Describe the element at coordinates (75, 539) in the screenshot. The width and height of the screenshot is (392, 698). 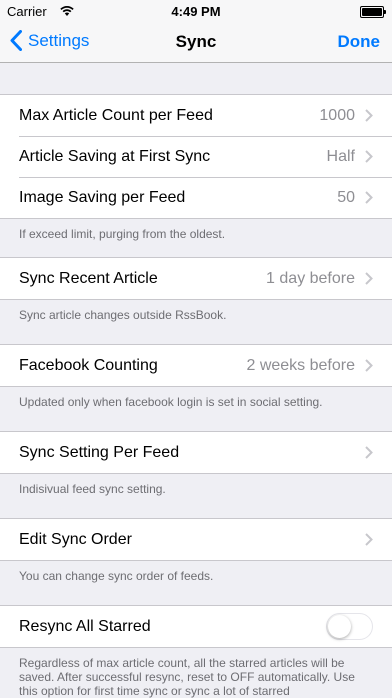
I see `row-label: Edit Sync Order` at that location.